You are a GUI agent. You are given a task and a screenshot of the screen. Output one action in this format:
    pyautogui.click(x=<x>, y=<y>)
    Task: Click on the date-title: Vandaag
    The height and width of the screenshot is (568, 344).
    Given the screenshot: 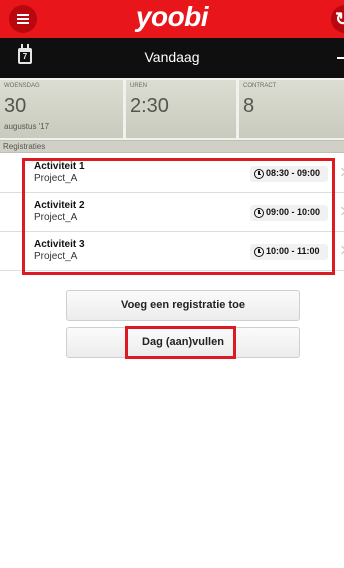 What is the action you would take?
    pyautogui.click(x=172, y=57)
    